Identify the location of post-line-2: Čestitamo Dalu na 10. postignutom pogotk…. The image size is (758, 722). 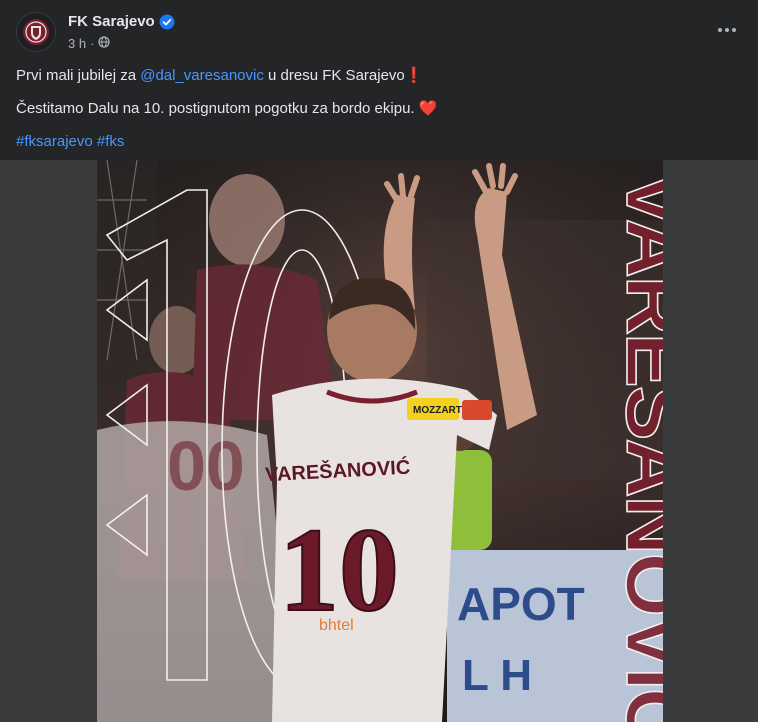
(227, 108).